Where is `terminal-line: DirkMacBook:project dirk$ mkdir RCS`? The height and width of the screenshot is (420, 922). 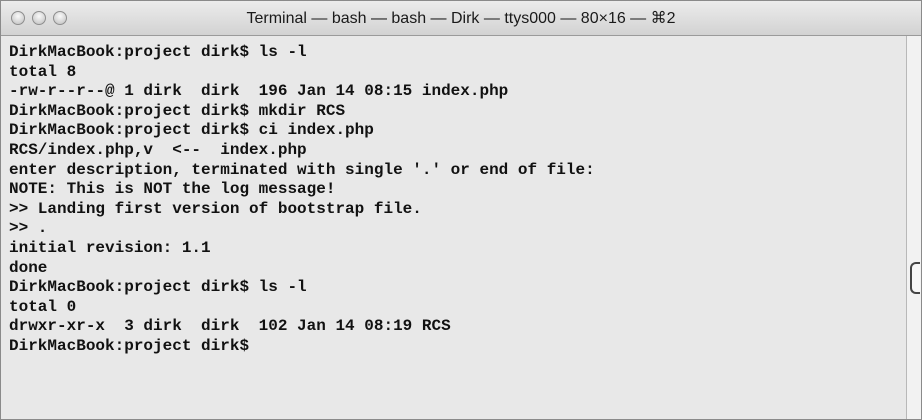 terminal-line: DirkMacBook:project dirk$ mkdir RCS is located at coordinates (177, 110).